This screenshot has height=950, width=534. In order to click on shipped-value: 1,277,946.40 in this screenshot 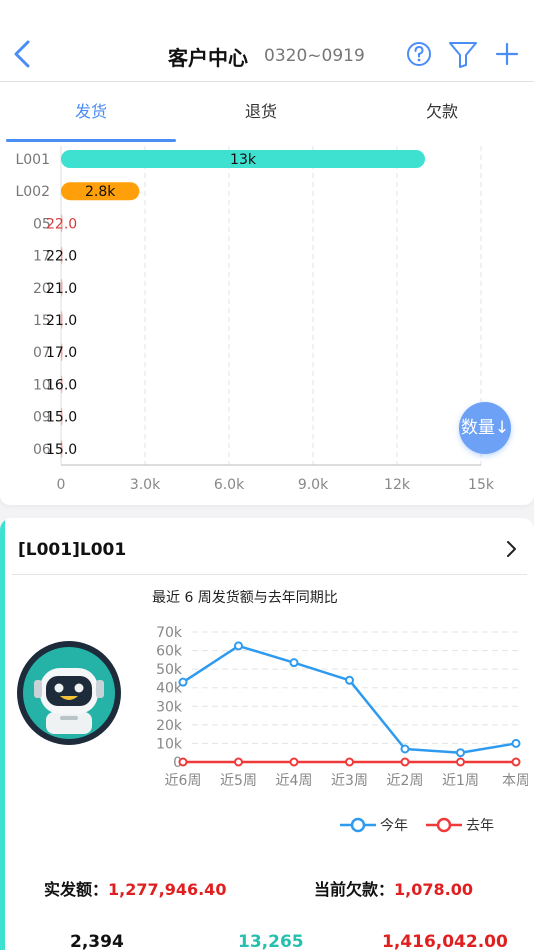, I will do `click(167, 889)`.